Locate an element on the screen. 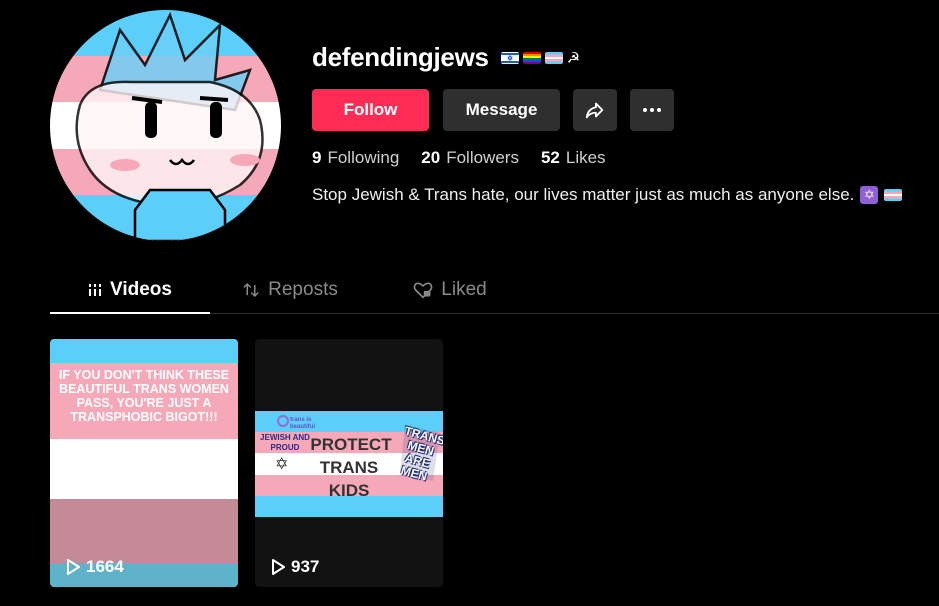  following-label: Following is located at coordinates (363, 157).